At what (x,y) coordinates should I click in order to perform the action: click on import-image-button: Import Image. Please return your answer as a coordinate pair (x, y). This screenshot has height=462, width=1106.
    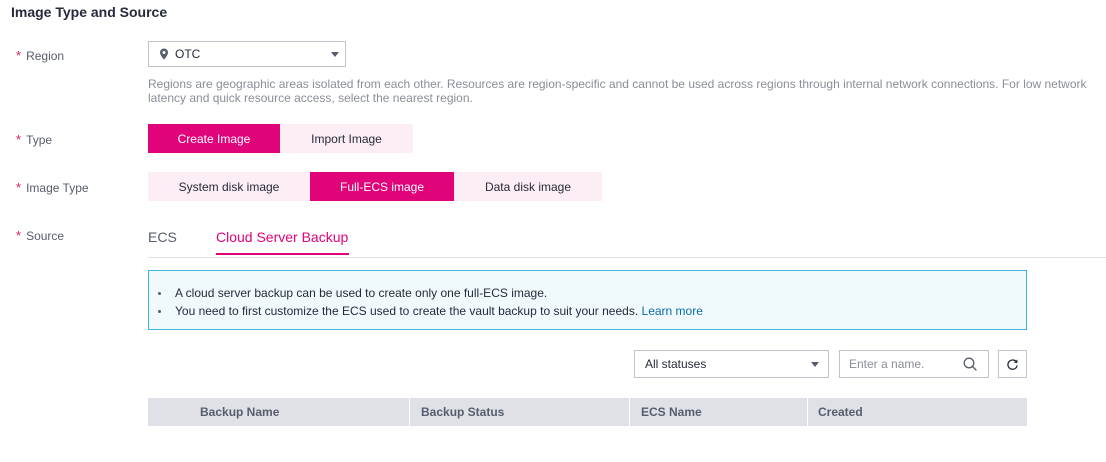
    Looking at the image, I should click on (346, 138).